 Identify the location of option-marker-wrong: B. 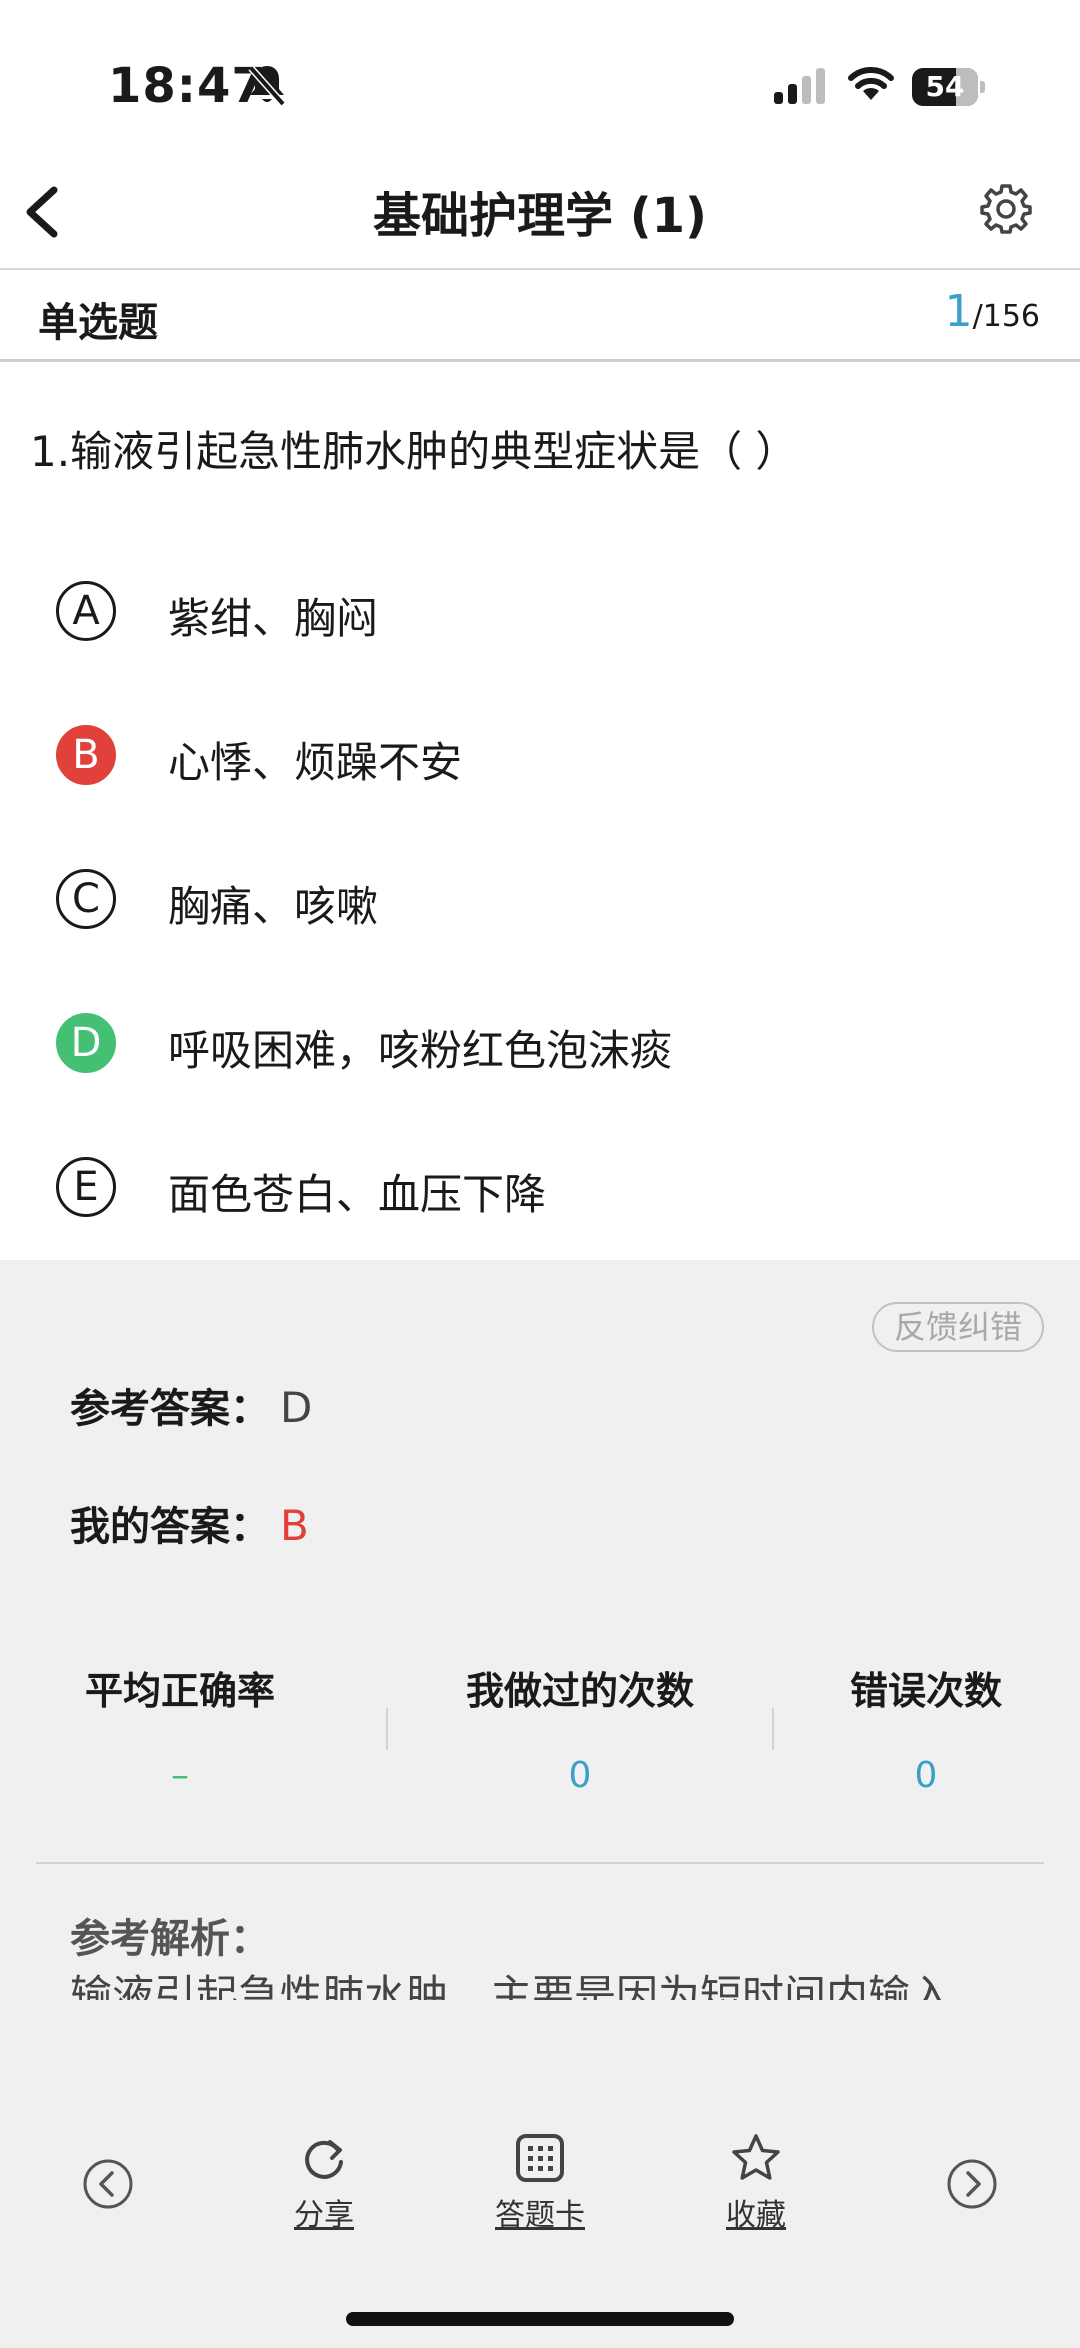
(86, 755).